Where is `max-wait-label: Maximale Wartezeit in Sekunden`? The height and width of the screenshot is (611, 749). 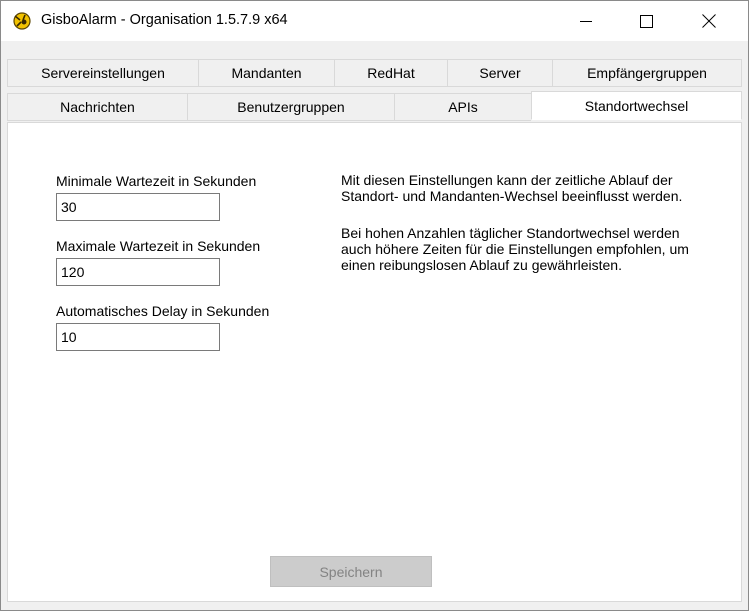
max-wait-label: Maximale Wartezeit in Sekunden is located at coordinates (158, 246).